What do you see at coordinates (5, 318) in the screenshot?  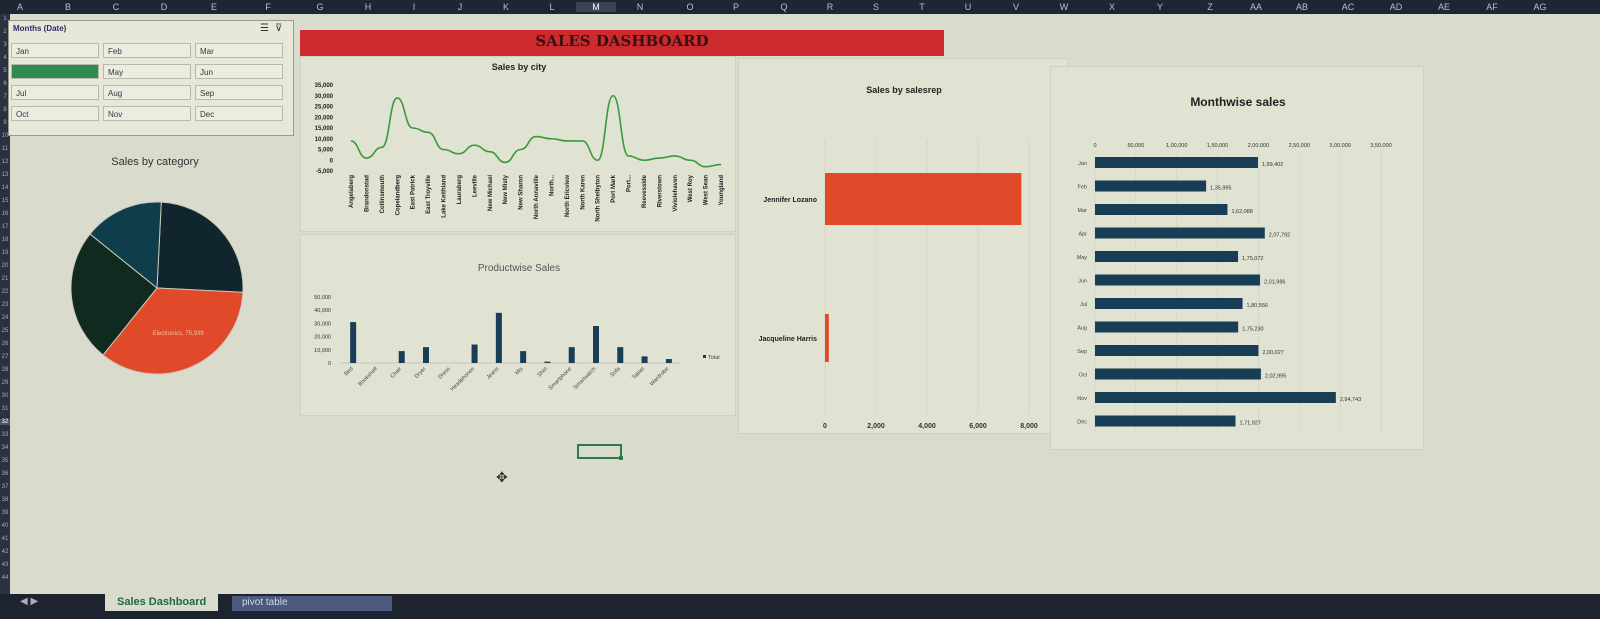 I see `row-header-24: 24` at bounding box center [5, 318].